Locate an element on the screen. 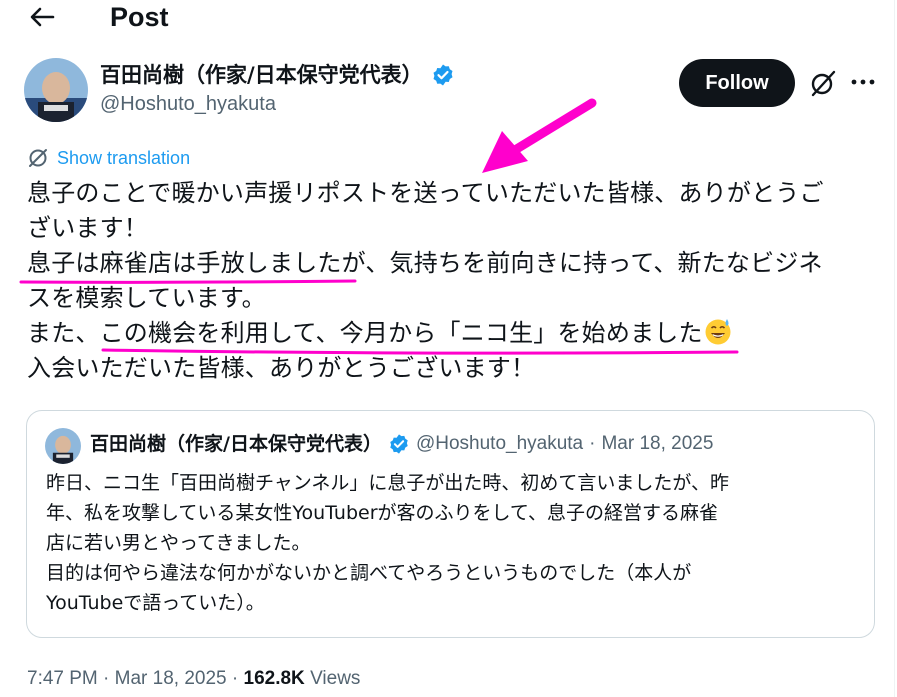  follow-button: Follow is located at coordinates (737, 83).